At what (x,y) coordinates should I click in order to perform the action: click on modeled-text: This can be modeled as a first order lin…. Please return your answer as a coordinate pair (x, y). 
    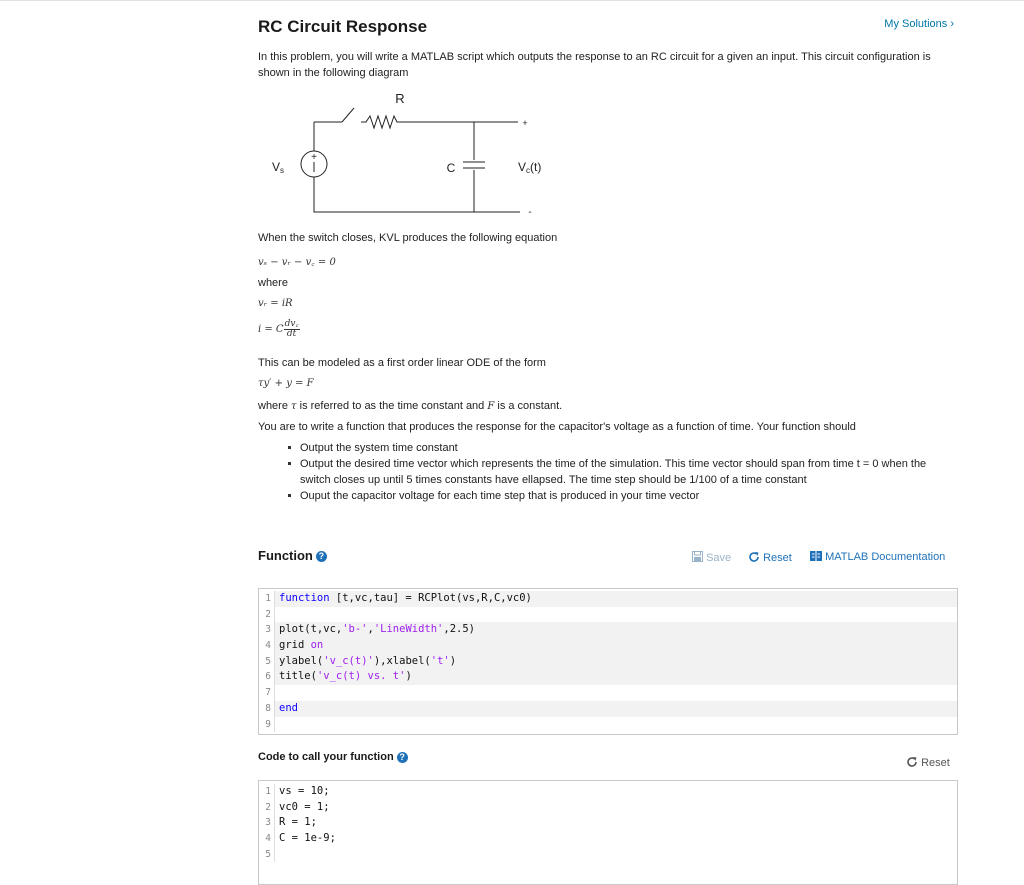
    Looking at the image, I should click on (402, 363).